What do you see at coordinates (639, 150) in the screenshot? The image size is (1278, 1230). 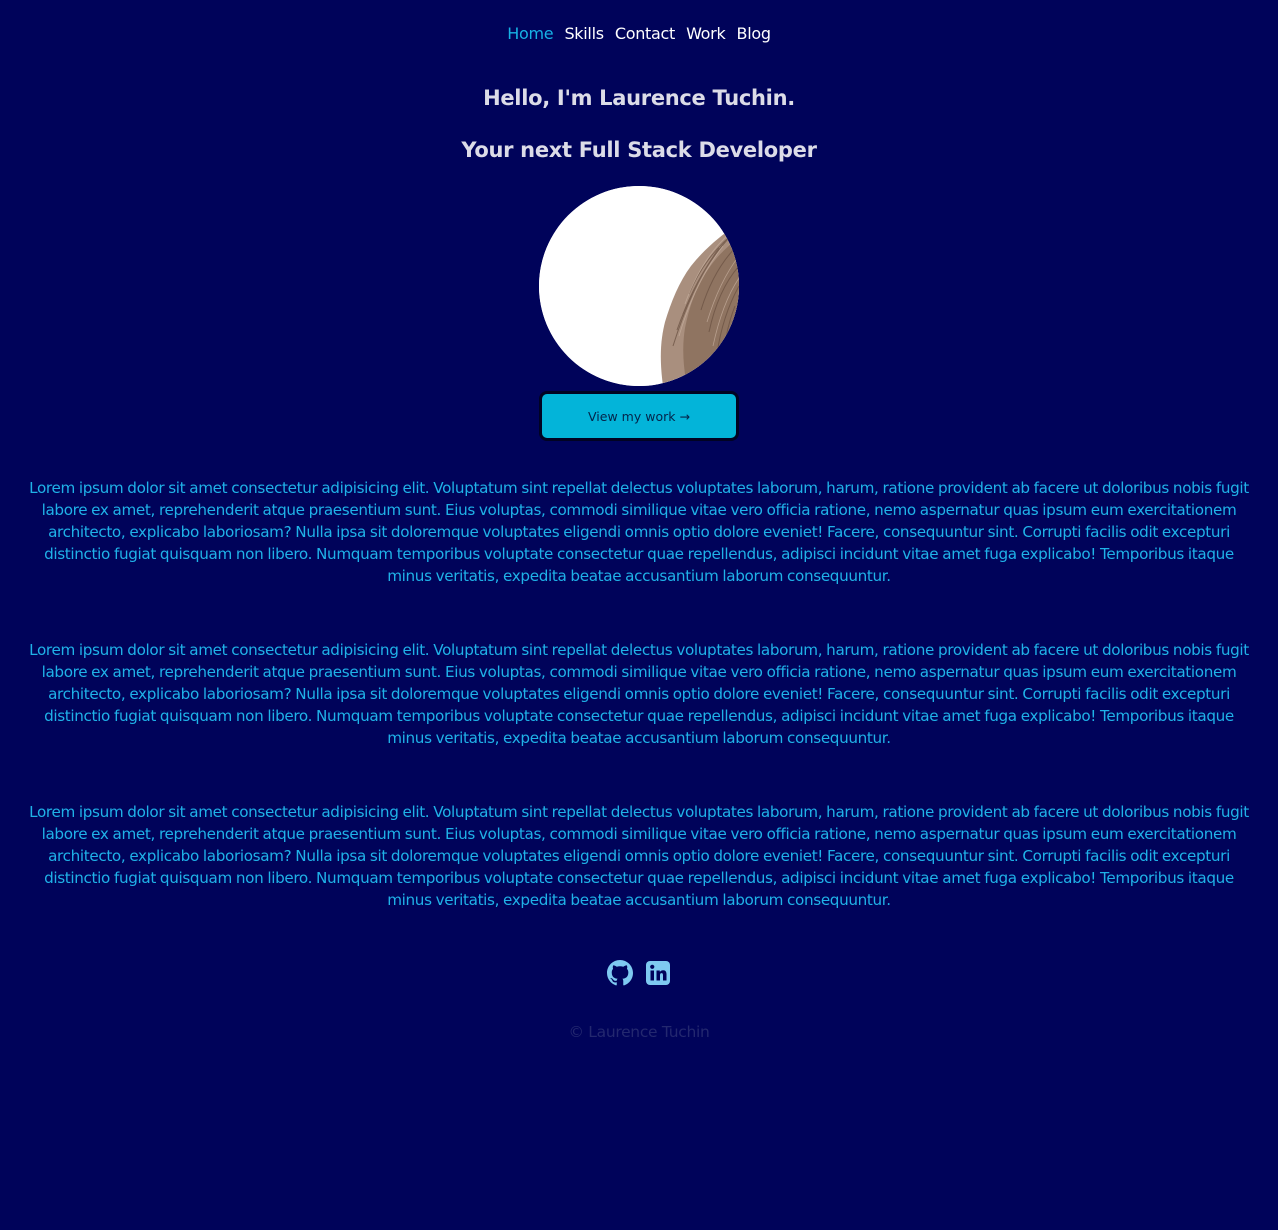 I see `hero-subtitle: Your next Full Stack Developer` at bounding box center [639, 150].